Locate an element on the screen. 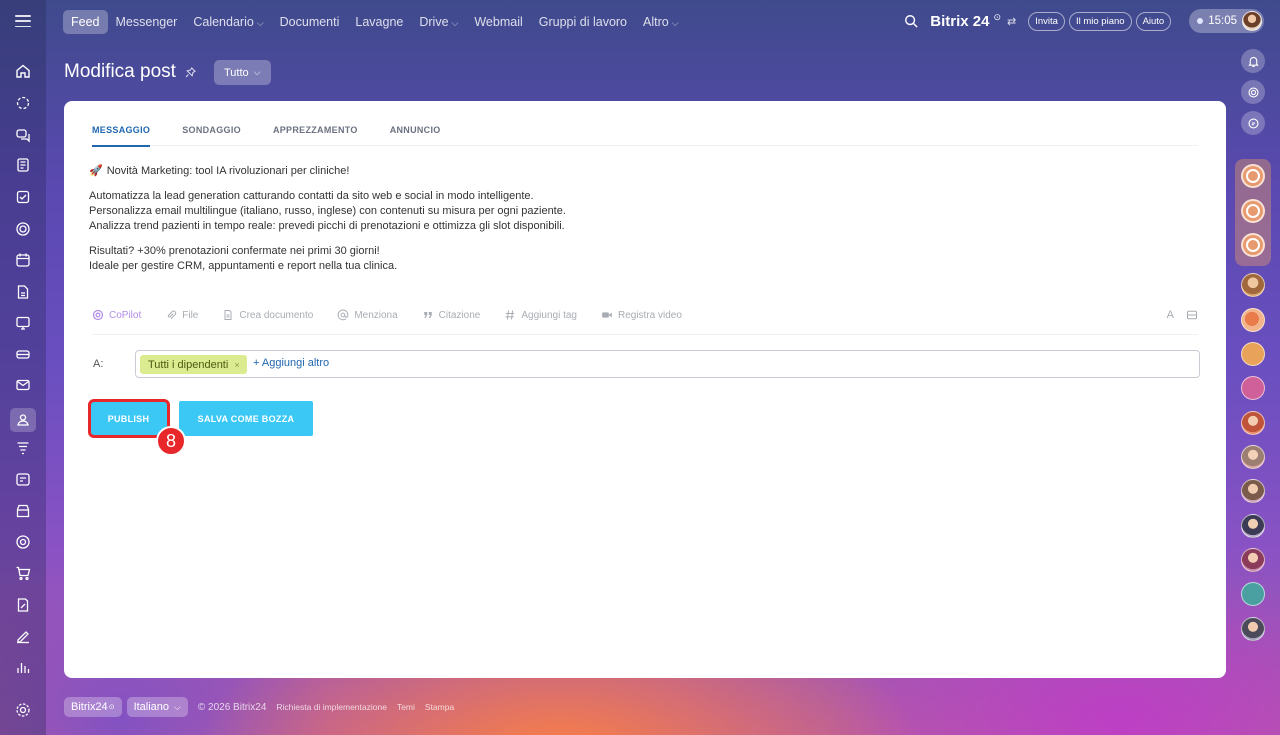 The image size is (1280, 735). file-button: File is located at coordinates (181, 315).